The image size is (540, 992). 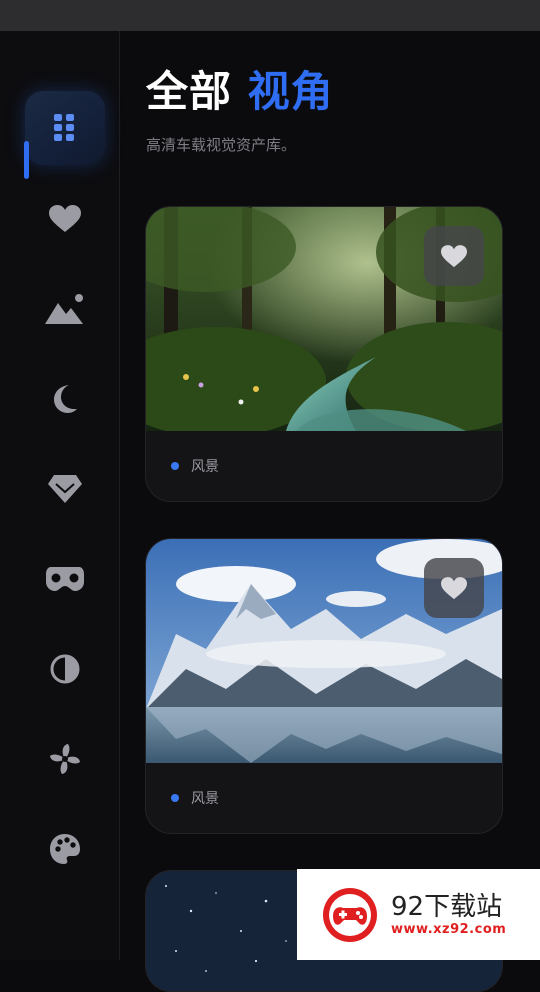 I want to click on forest-stream-photo, so click(x=324, y=319).